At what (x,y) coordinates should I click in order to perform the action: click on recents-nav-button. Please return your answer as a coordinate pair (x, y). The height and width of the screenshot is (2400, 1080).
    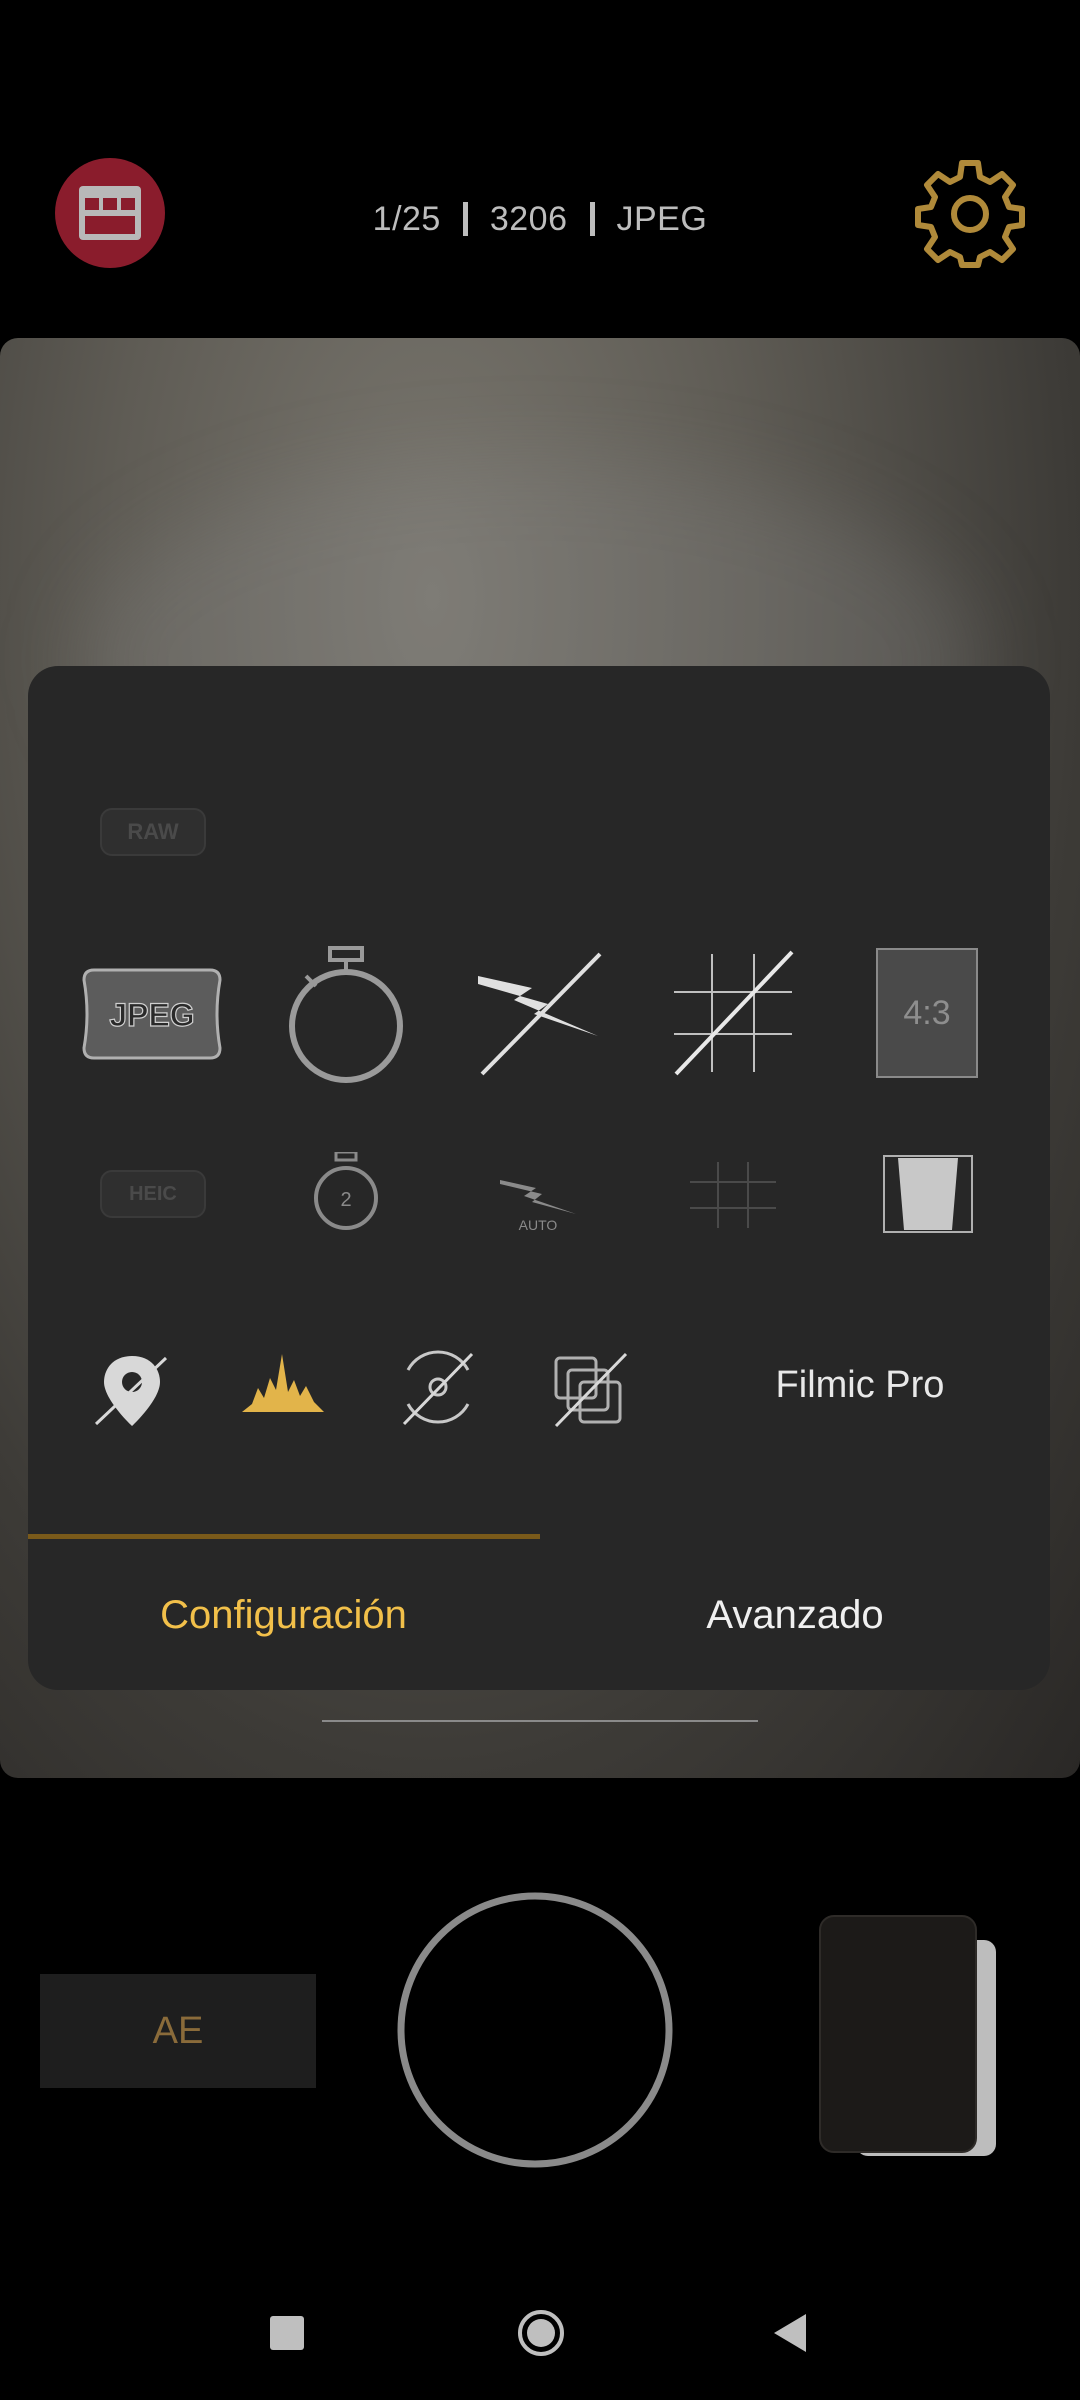
    Looking at the image, I should click on (287, 2333).